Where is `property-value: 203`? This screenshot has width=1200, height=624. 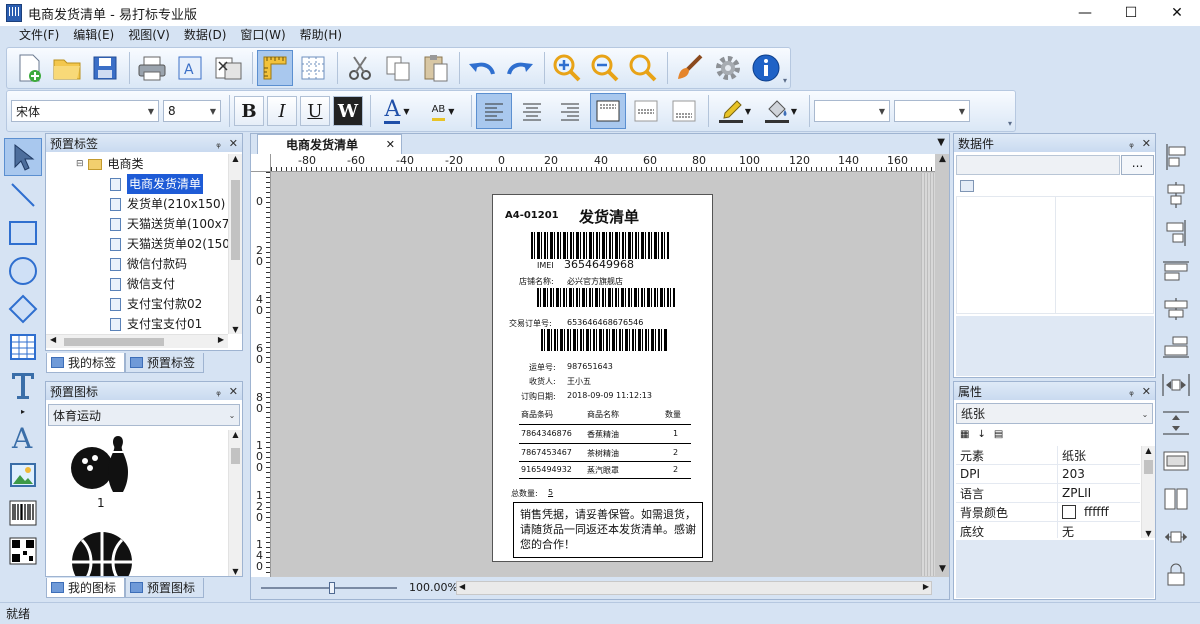
property-value: 203 is located at coordinates (1071, 474).